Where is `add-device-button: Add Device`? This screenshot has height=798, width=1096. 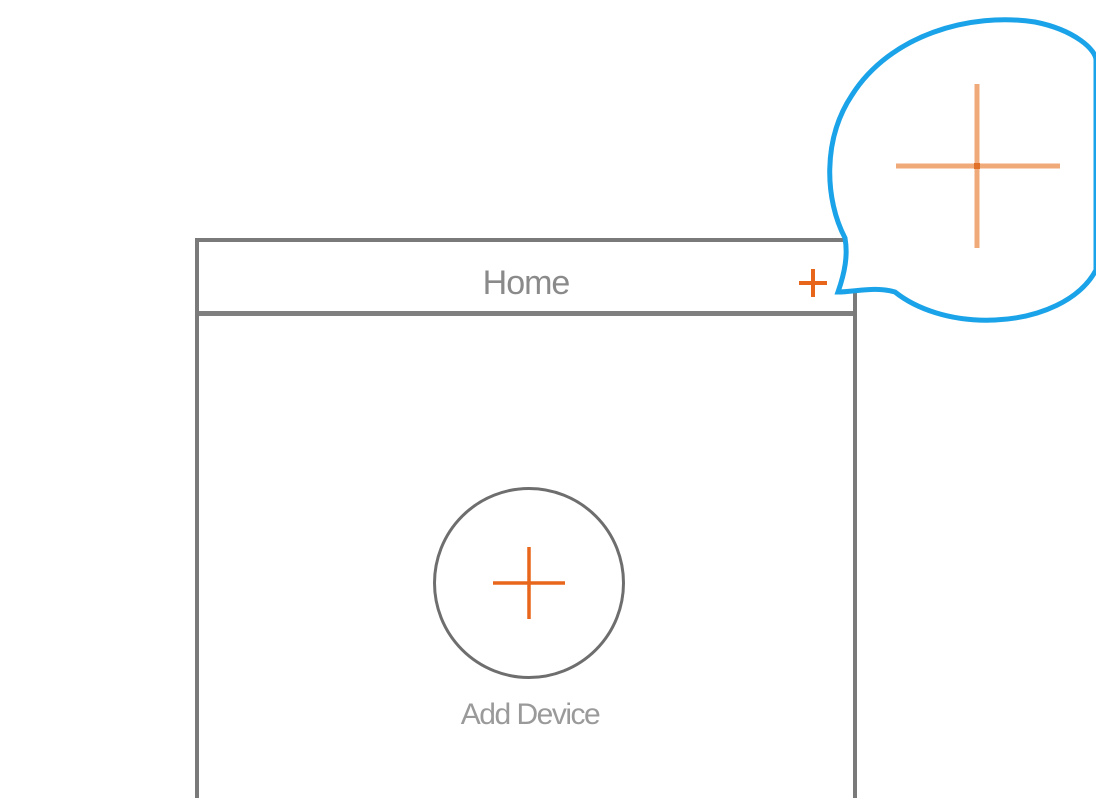 add-device-button: Add Device is located at coordinates (530, 612).